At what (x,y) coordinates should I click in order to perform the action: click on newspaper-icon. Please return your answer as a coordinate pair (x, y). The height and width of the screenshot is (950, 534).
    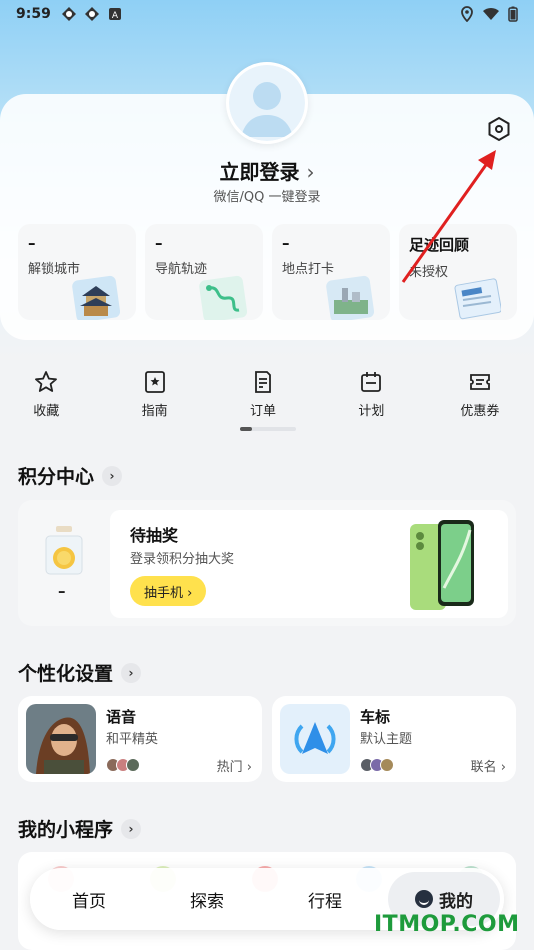
    Looking at the image, I should click on (477, 299).